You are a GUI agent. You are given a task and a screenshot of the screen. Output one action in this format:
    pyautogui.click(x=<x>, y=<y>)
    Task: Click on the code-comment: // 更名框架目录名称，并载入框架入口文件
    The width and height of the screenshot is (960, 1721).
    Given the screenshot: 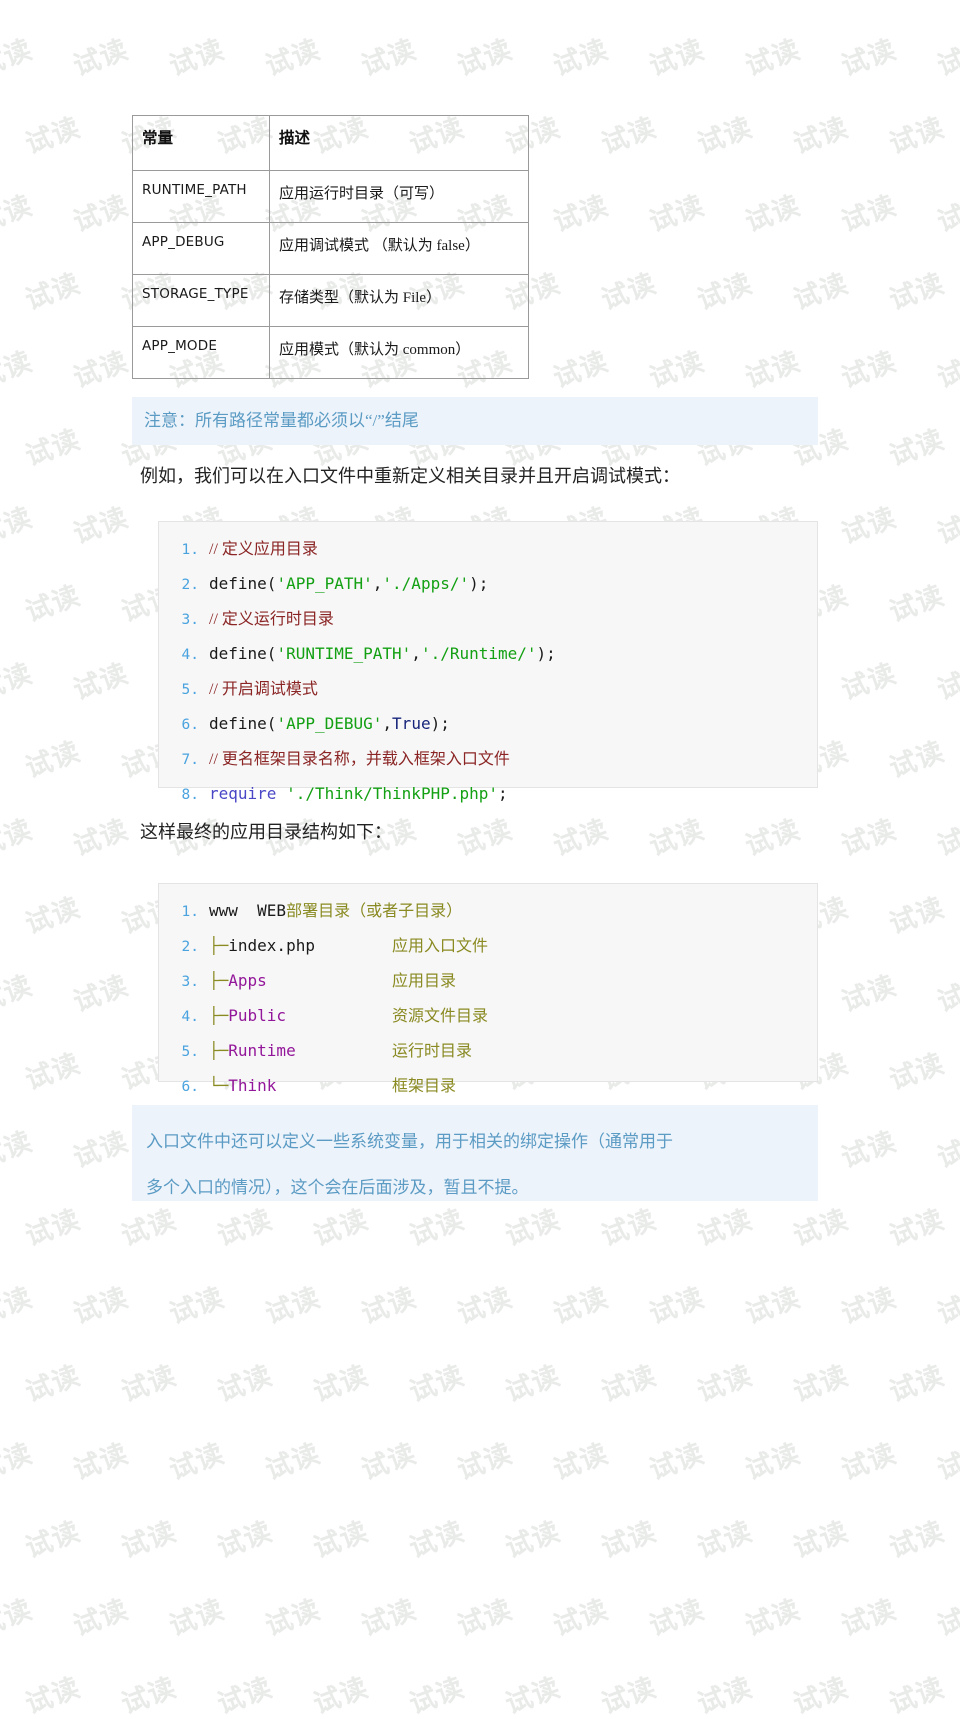 What is the action you would take?
    pyautogui.click(x=359, y=759)
    